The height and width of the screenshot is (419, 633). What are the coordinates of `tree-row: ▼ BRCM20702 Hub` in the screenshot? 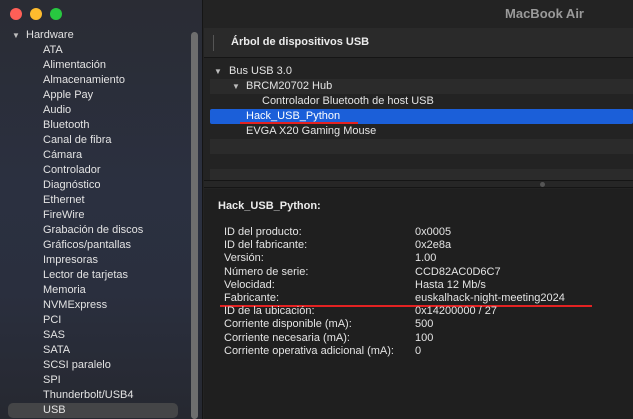 It's located at (421, 86).